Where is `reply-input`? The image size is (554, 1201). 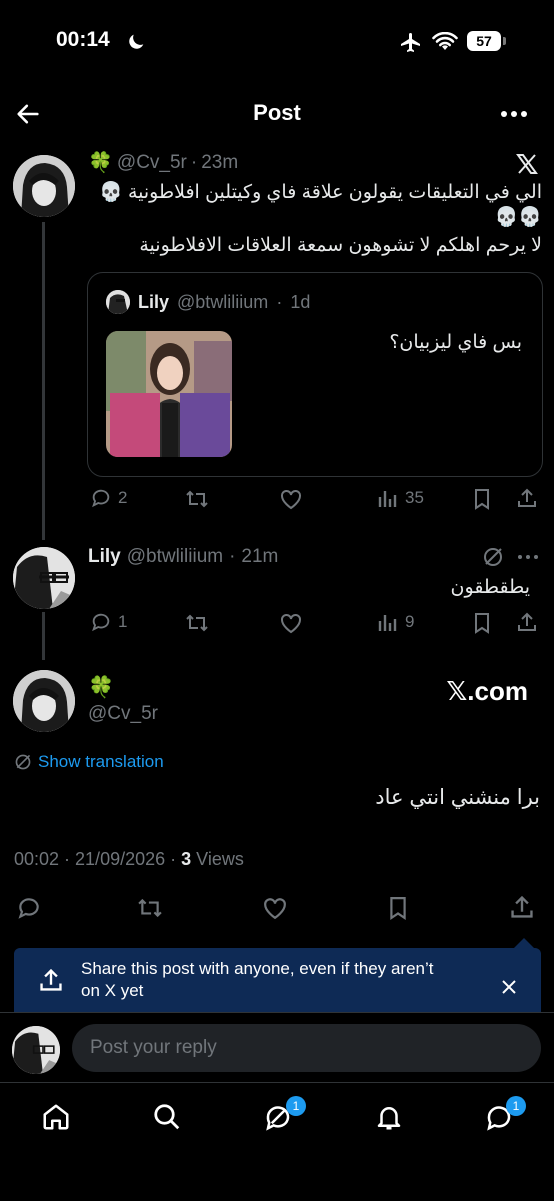
reply-input is located at coordinates (306, 1048).